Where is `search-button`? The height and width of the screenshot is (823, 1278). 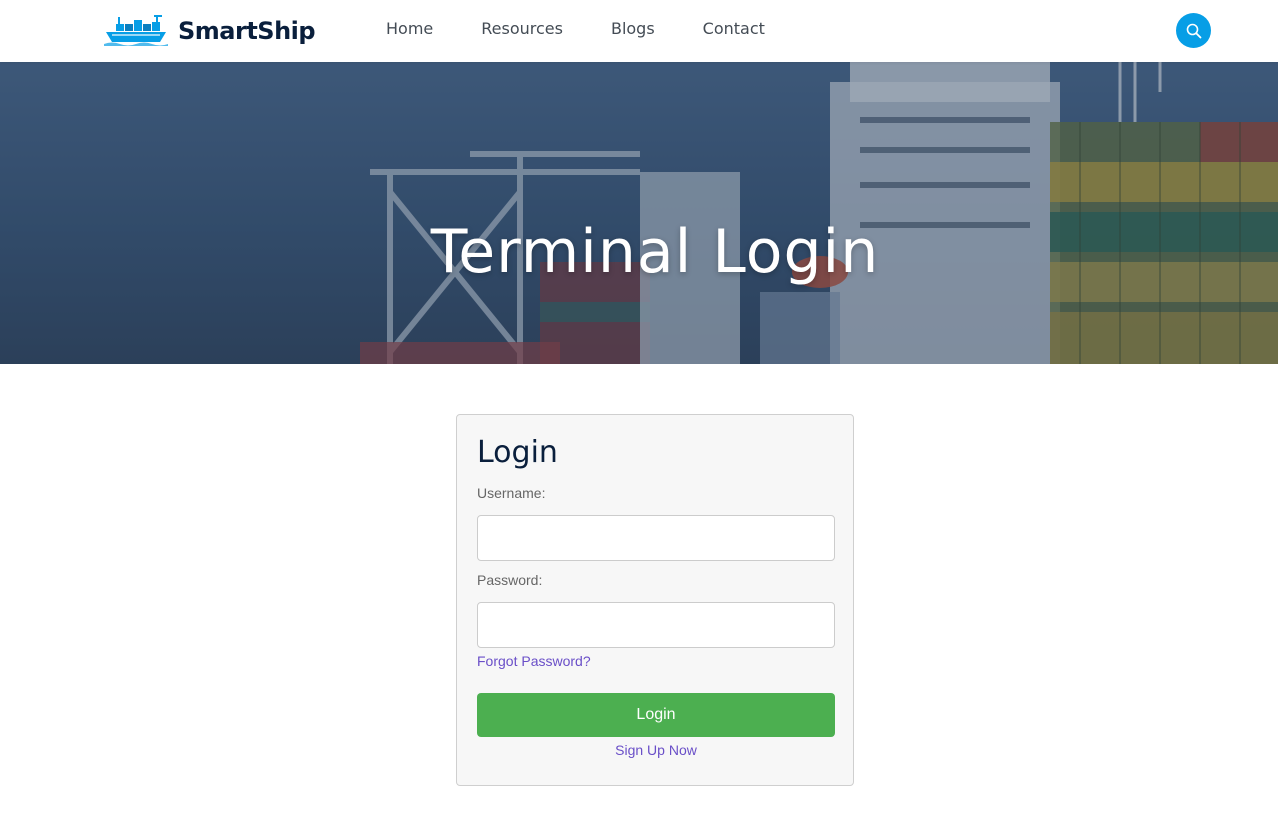 search-button is located at coordinates (1193, 30).